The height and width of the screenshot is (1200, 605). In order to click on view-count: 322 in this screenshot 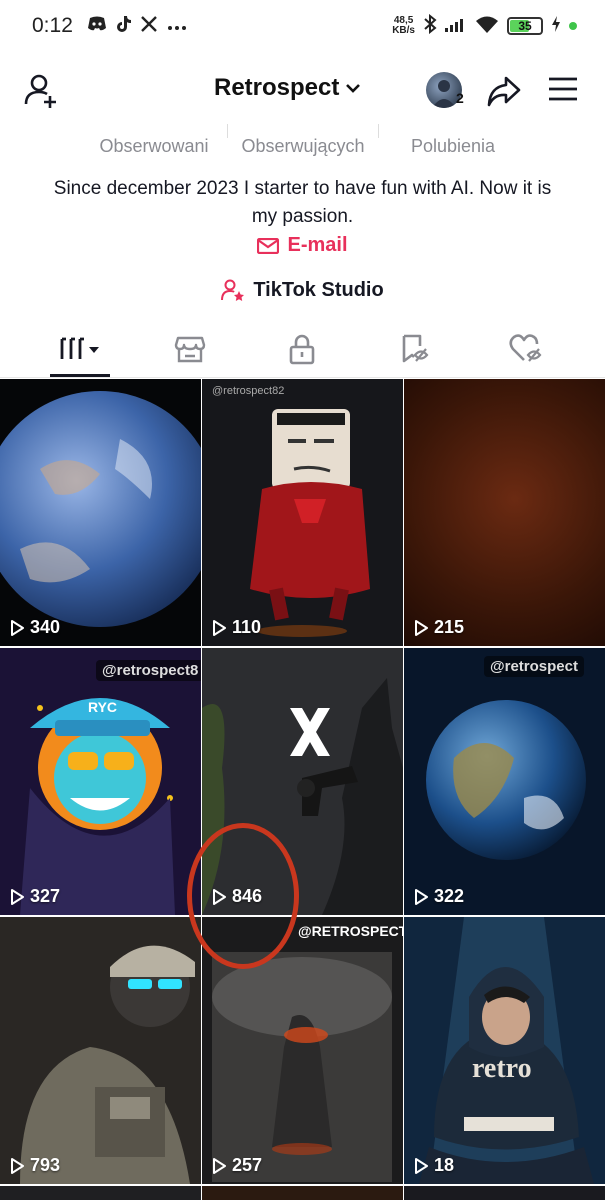, I will do `click(439, 896)`.